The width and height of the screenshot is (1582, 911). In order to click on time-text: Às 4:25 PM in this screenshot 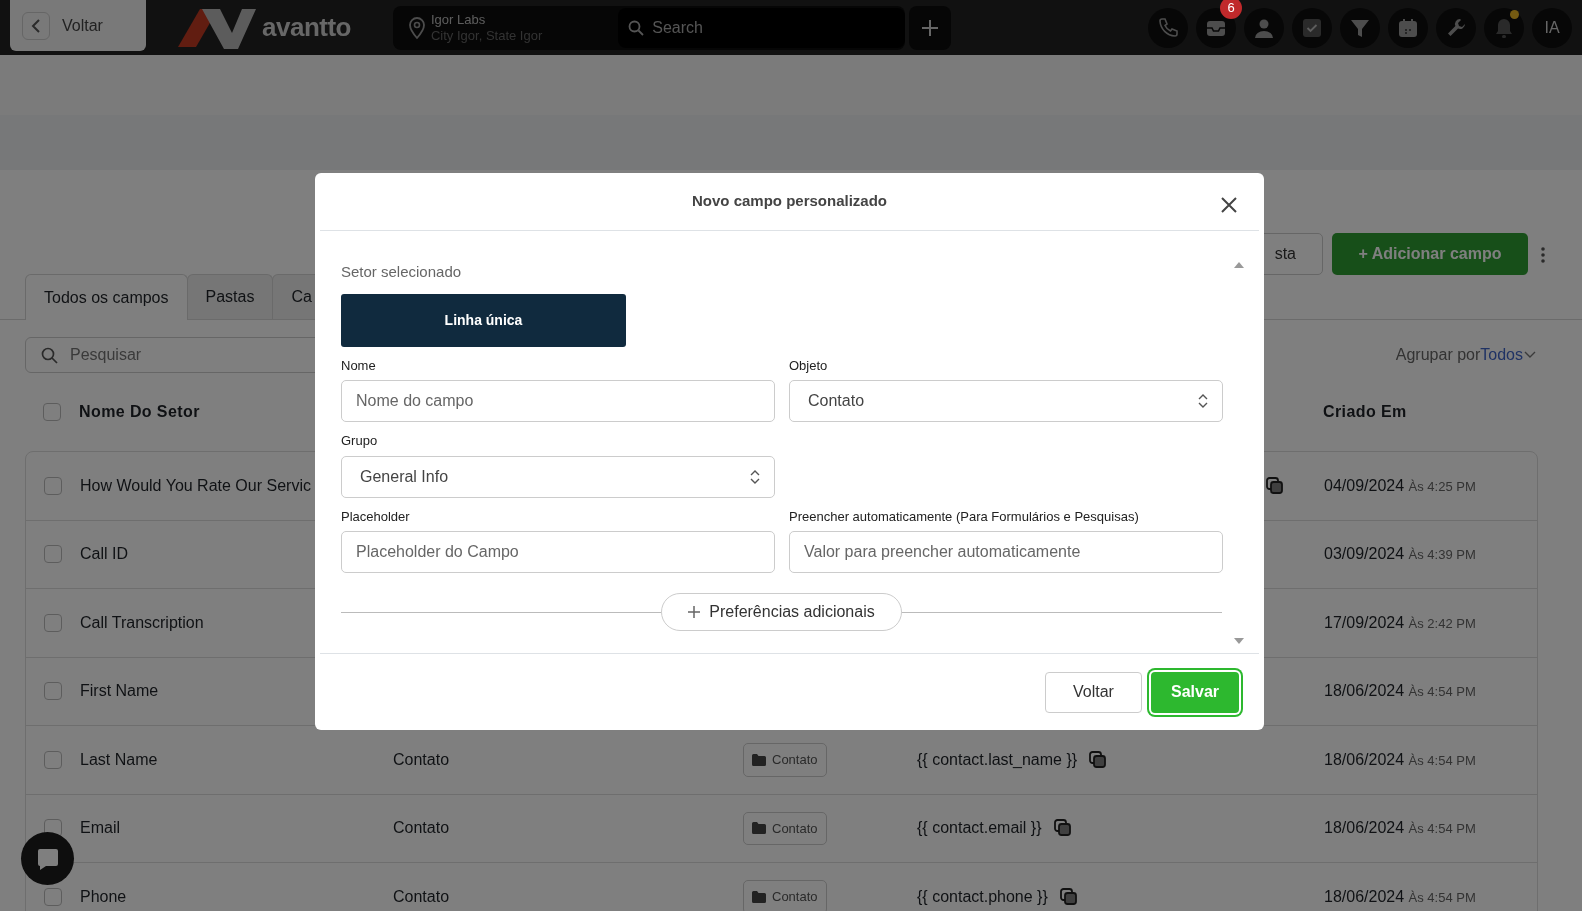, I will do `click(1442, 486)`.